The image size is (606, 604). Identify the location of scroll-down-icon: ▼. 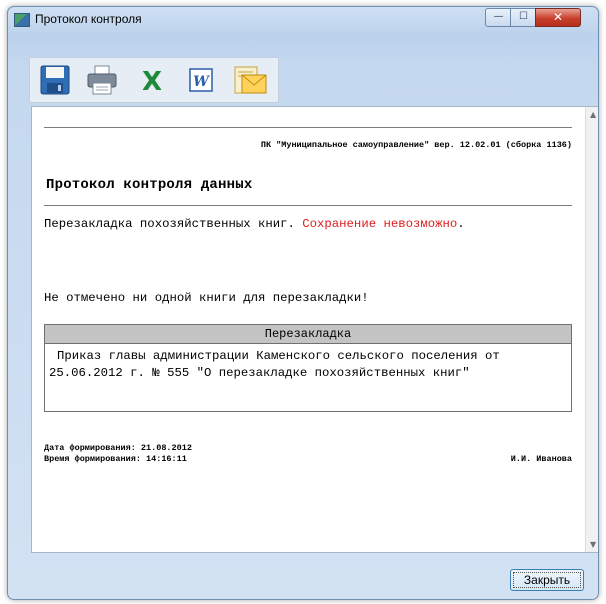
(593, 544).